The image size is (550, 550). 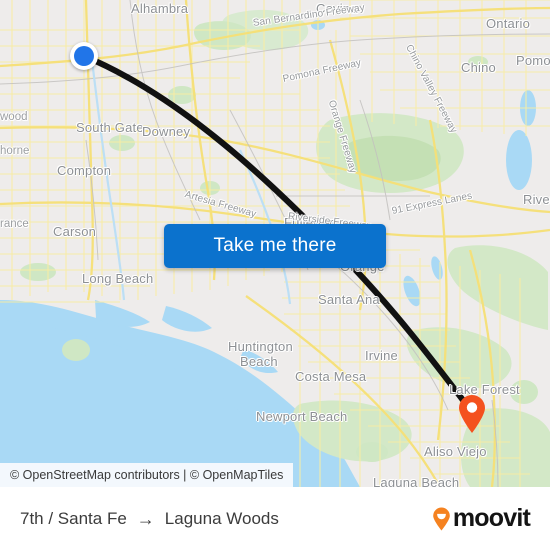 I want to click on footer-bar: 7th / Santa Fe → Laguna Woods moovit, so click(x=275, y=518).